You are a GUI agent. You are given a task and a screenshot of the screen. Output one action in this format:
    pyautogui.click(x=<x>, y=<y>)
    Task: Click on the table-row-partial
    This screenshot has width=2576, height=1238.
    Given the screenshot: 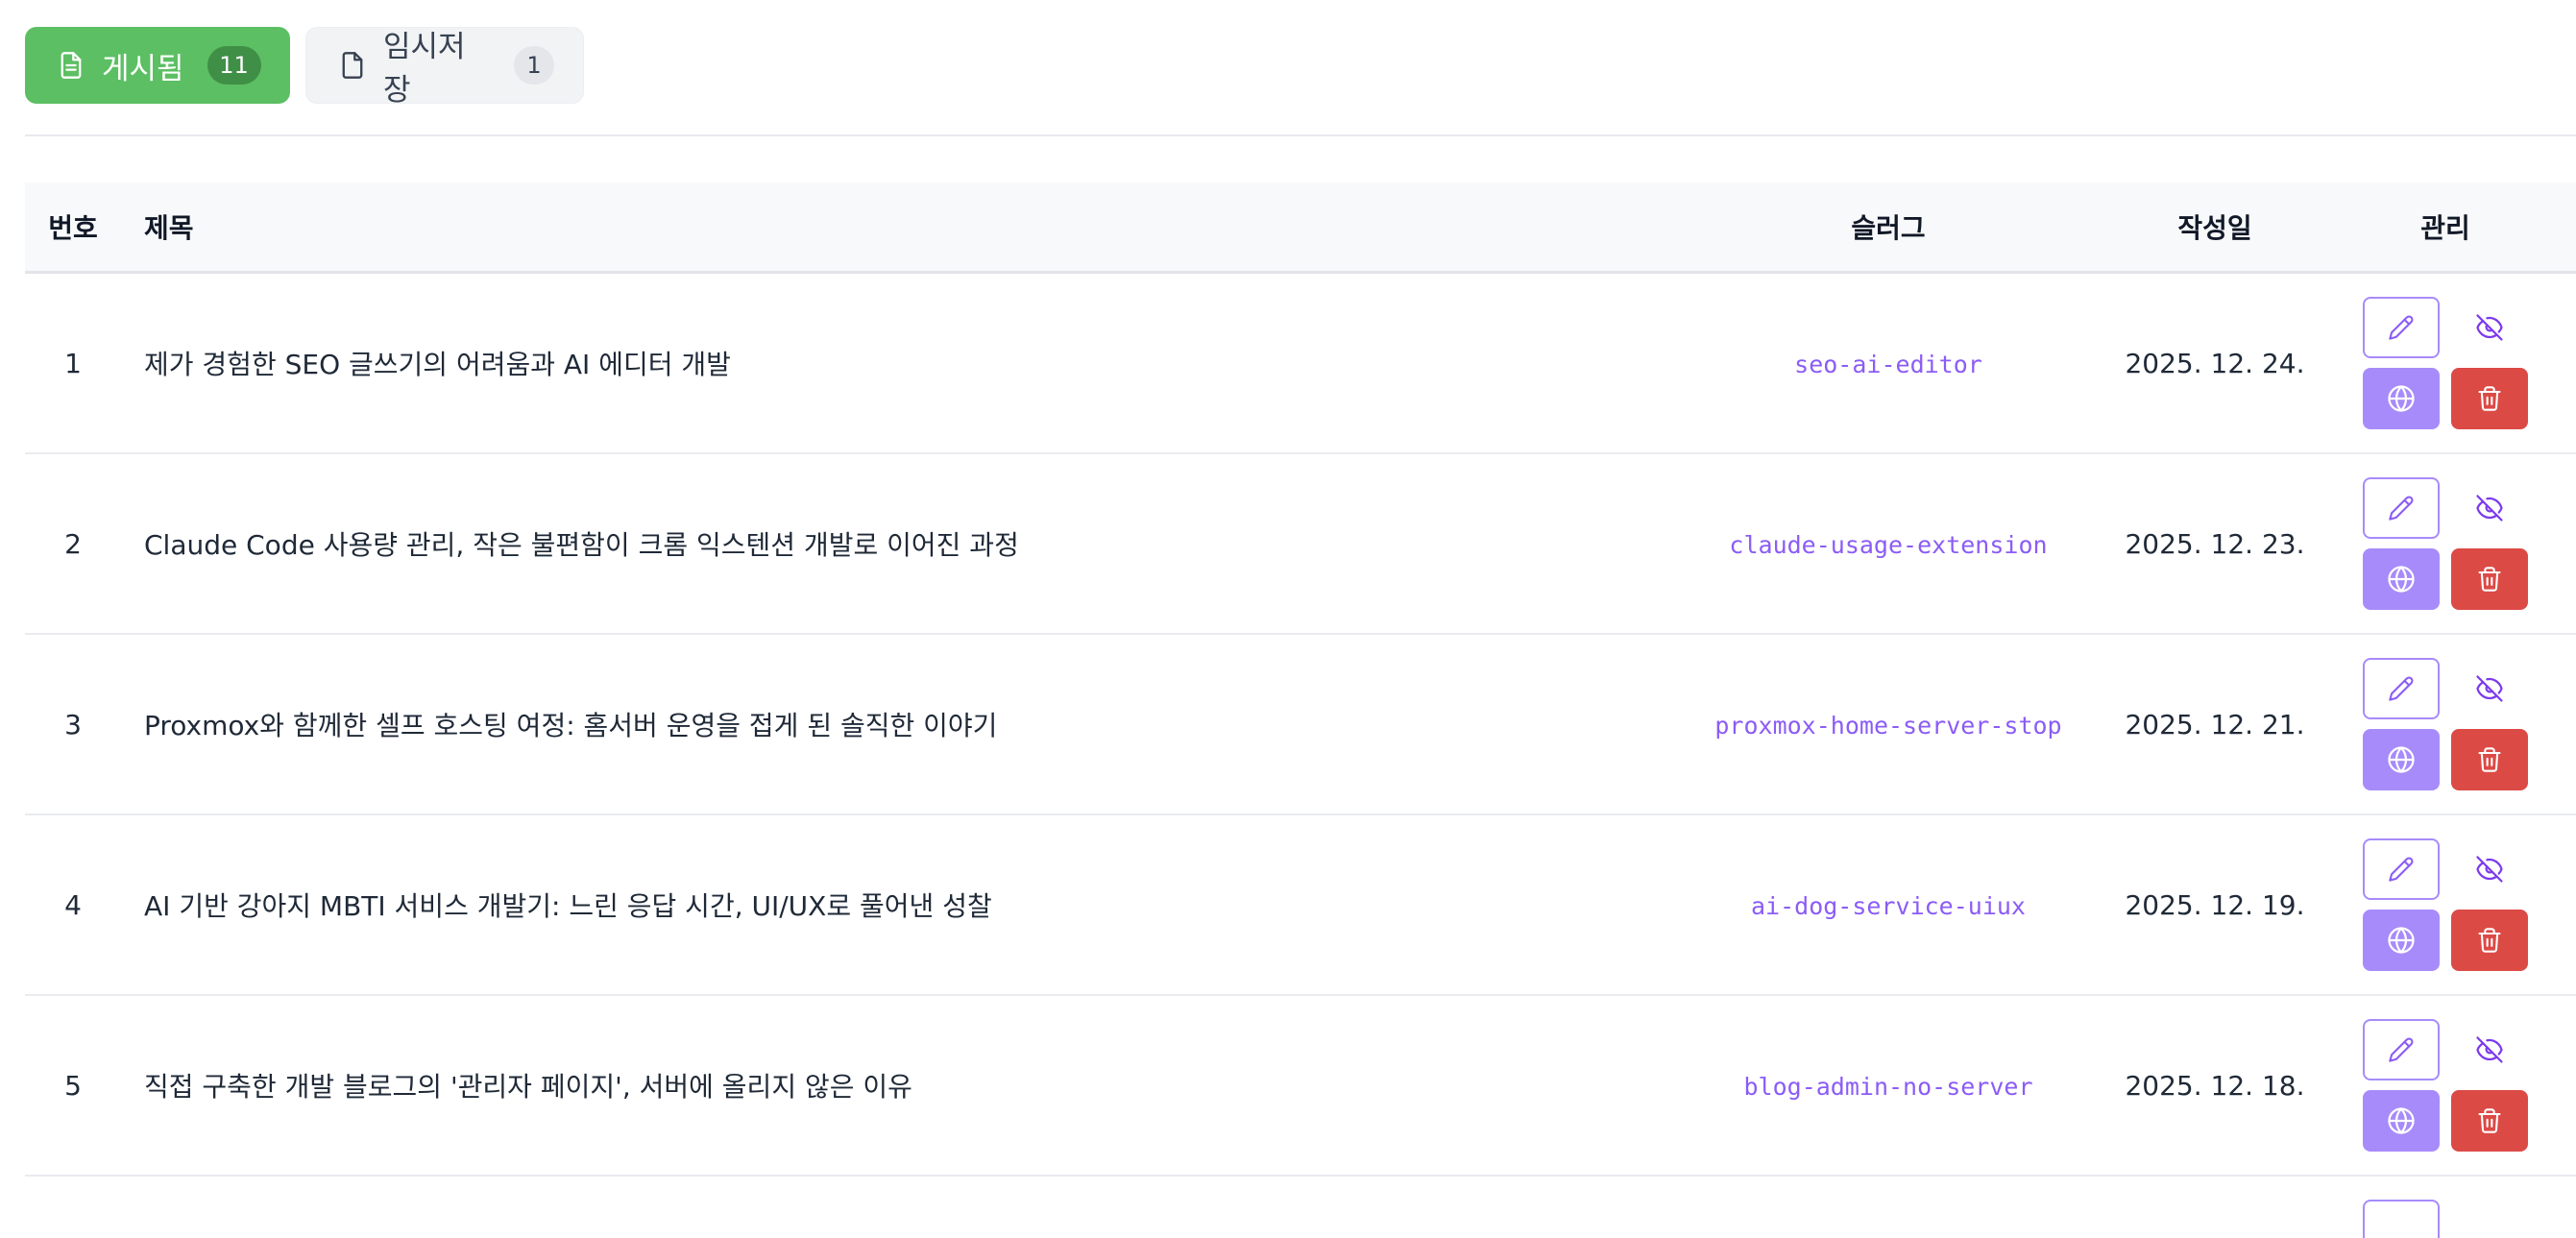 What is the action you would take?
    pyautogui.click(x=1300, y=1207)
    